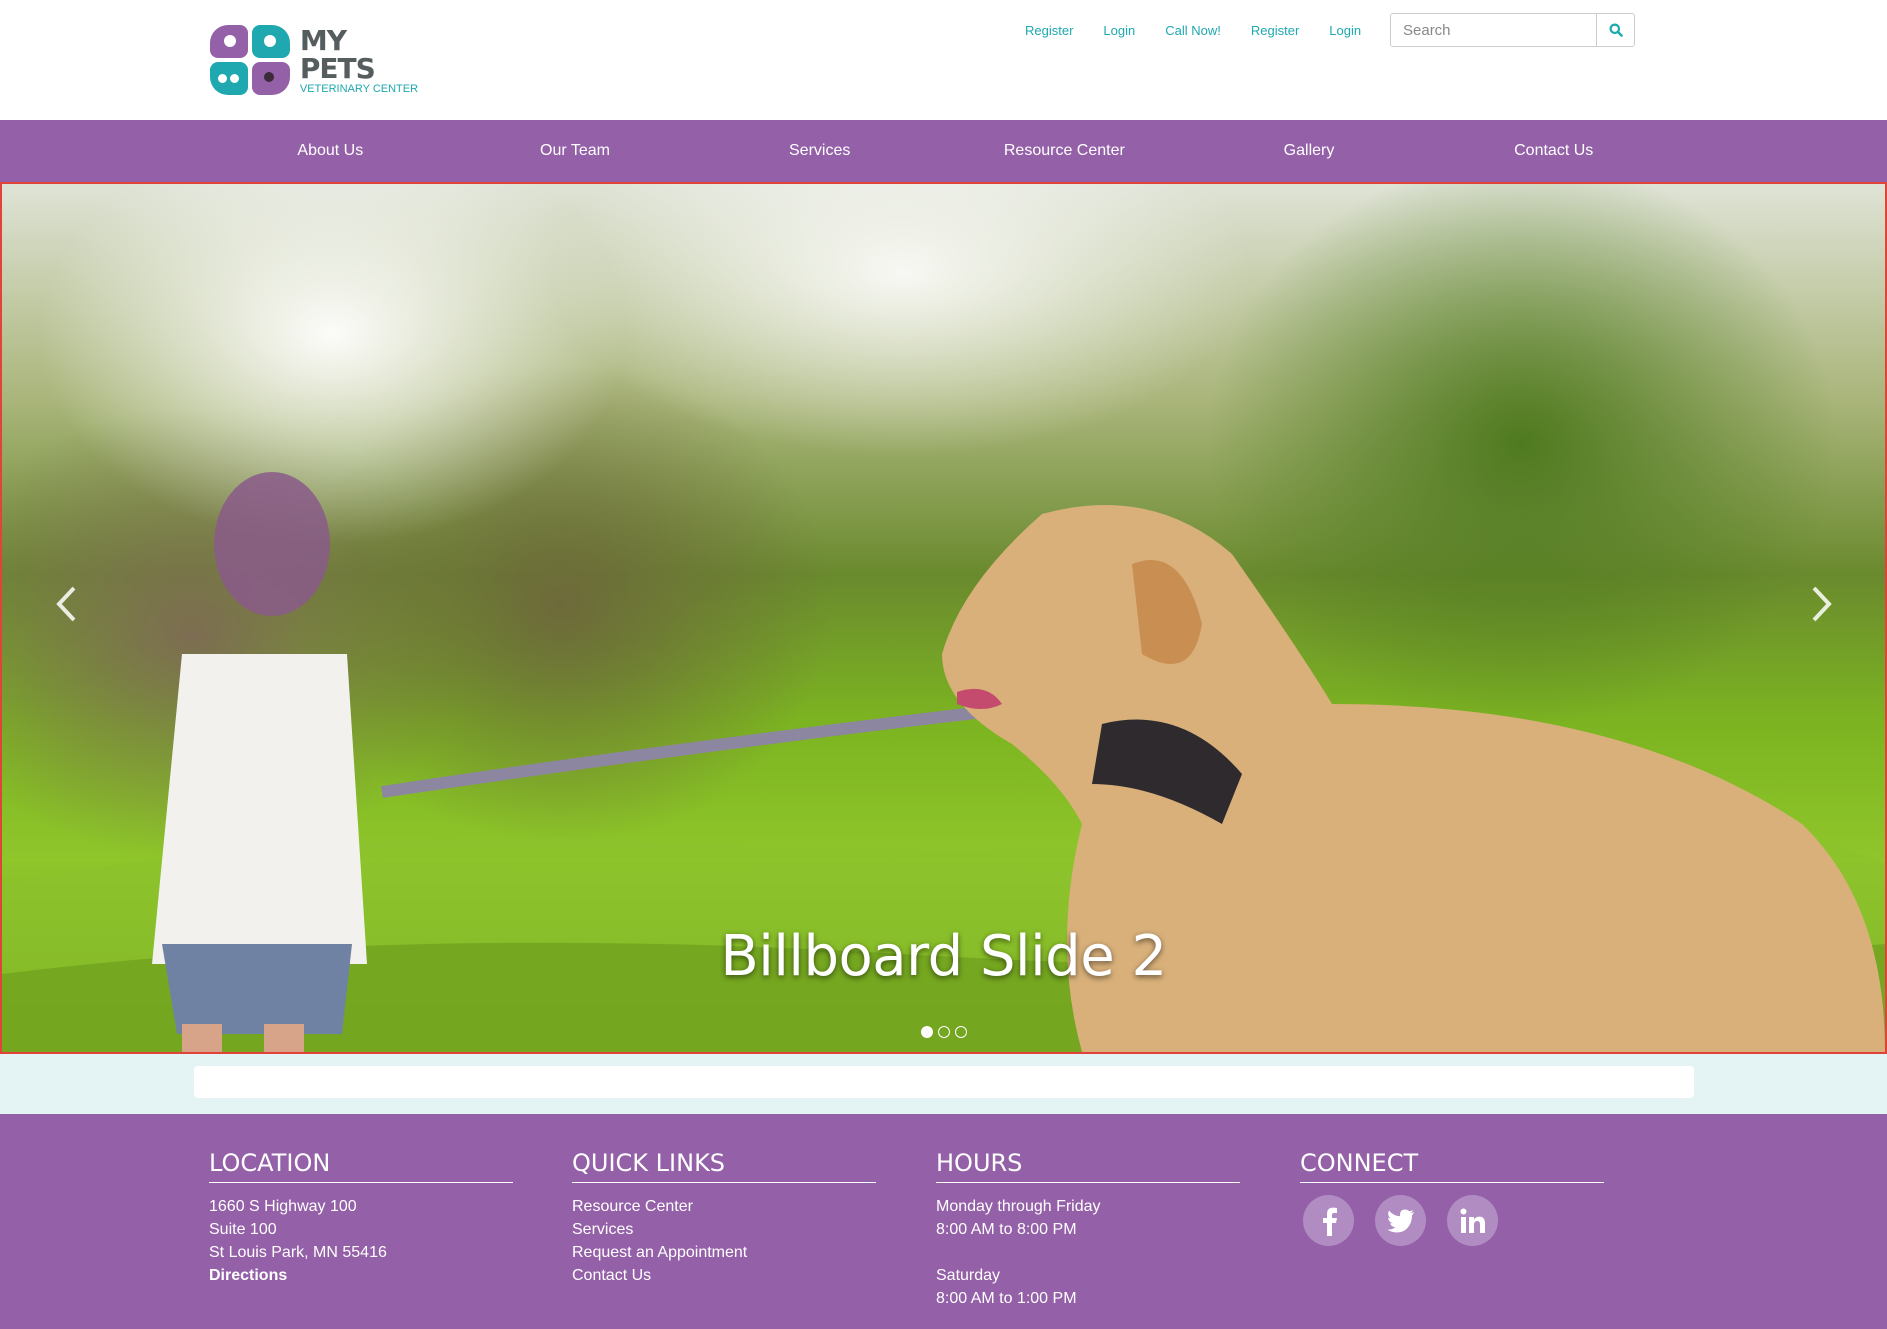  Describe the element at coordinates (248, 1275) in the screenshot. I see `directions-link: Directions` at that location.